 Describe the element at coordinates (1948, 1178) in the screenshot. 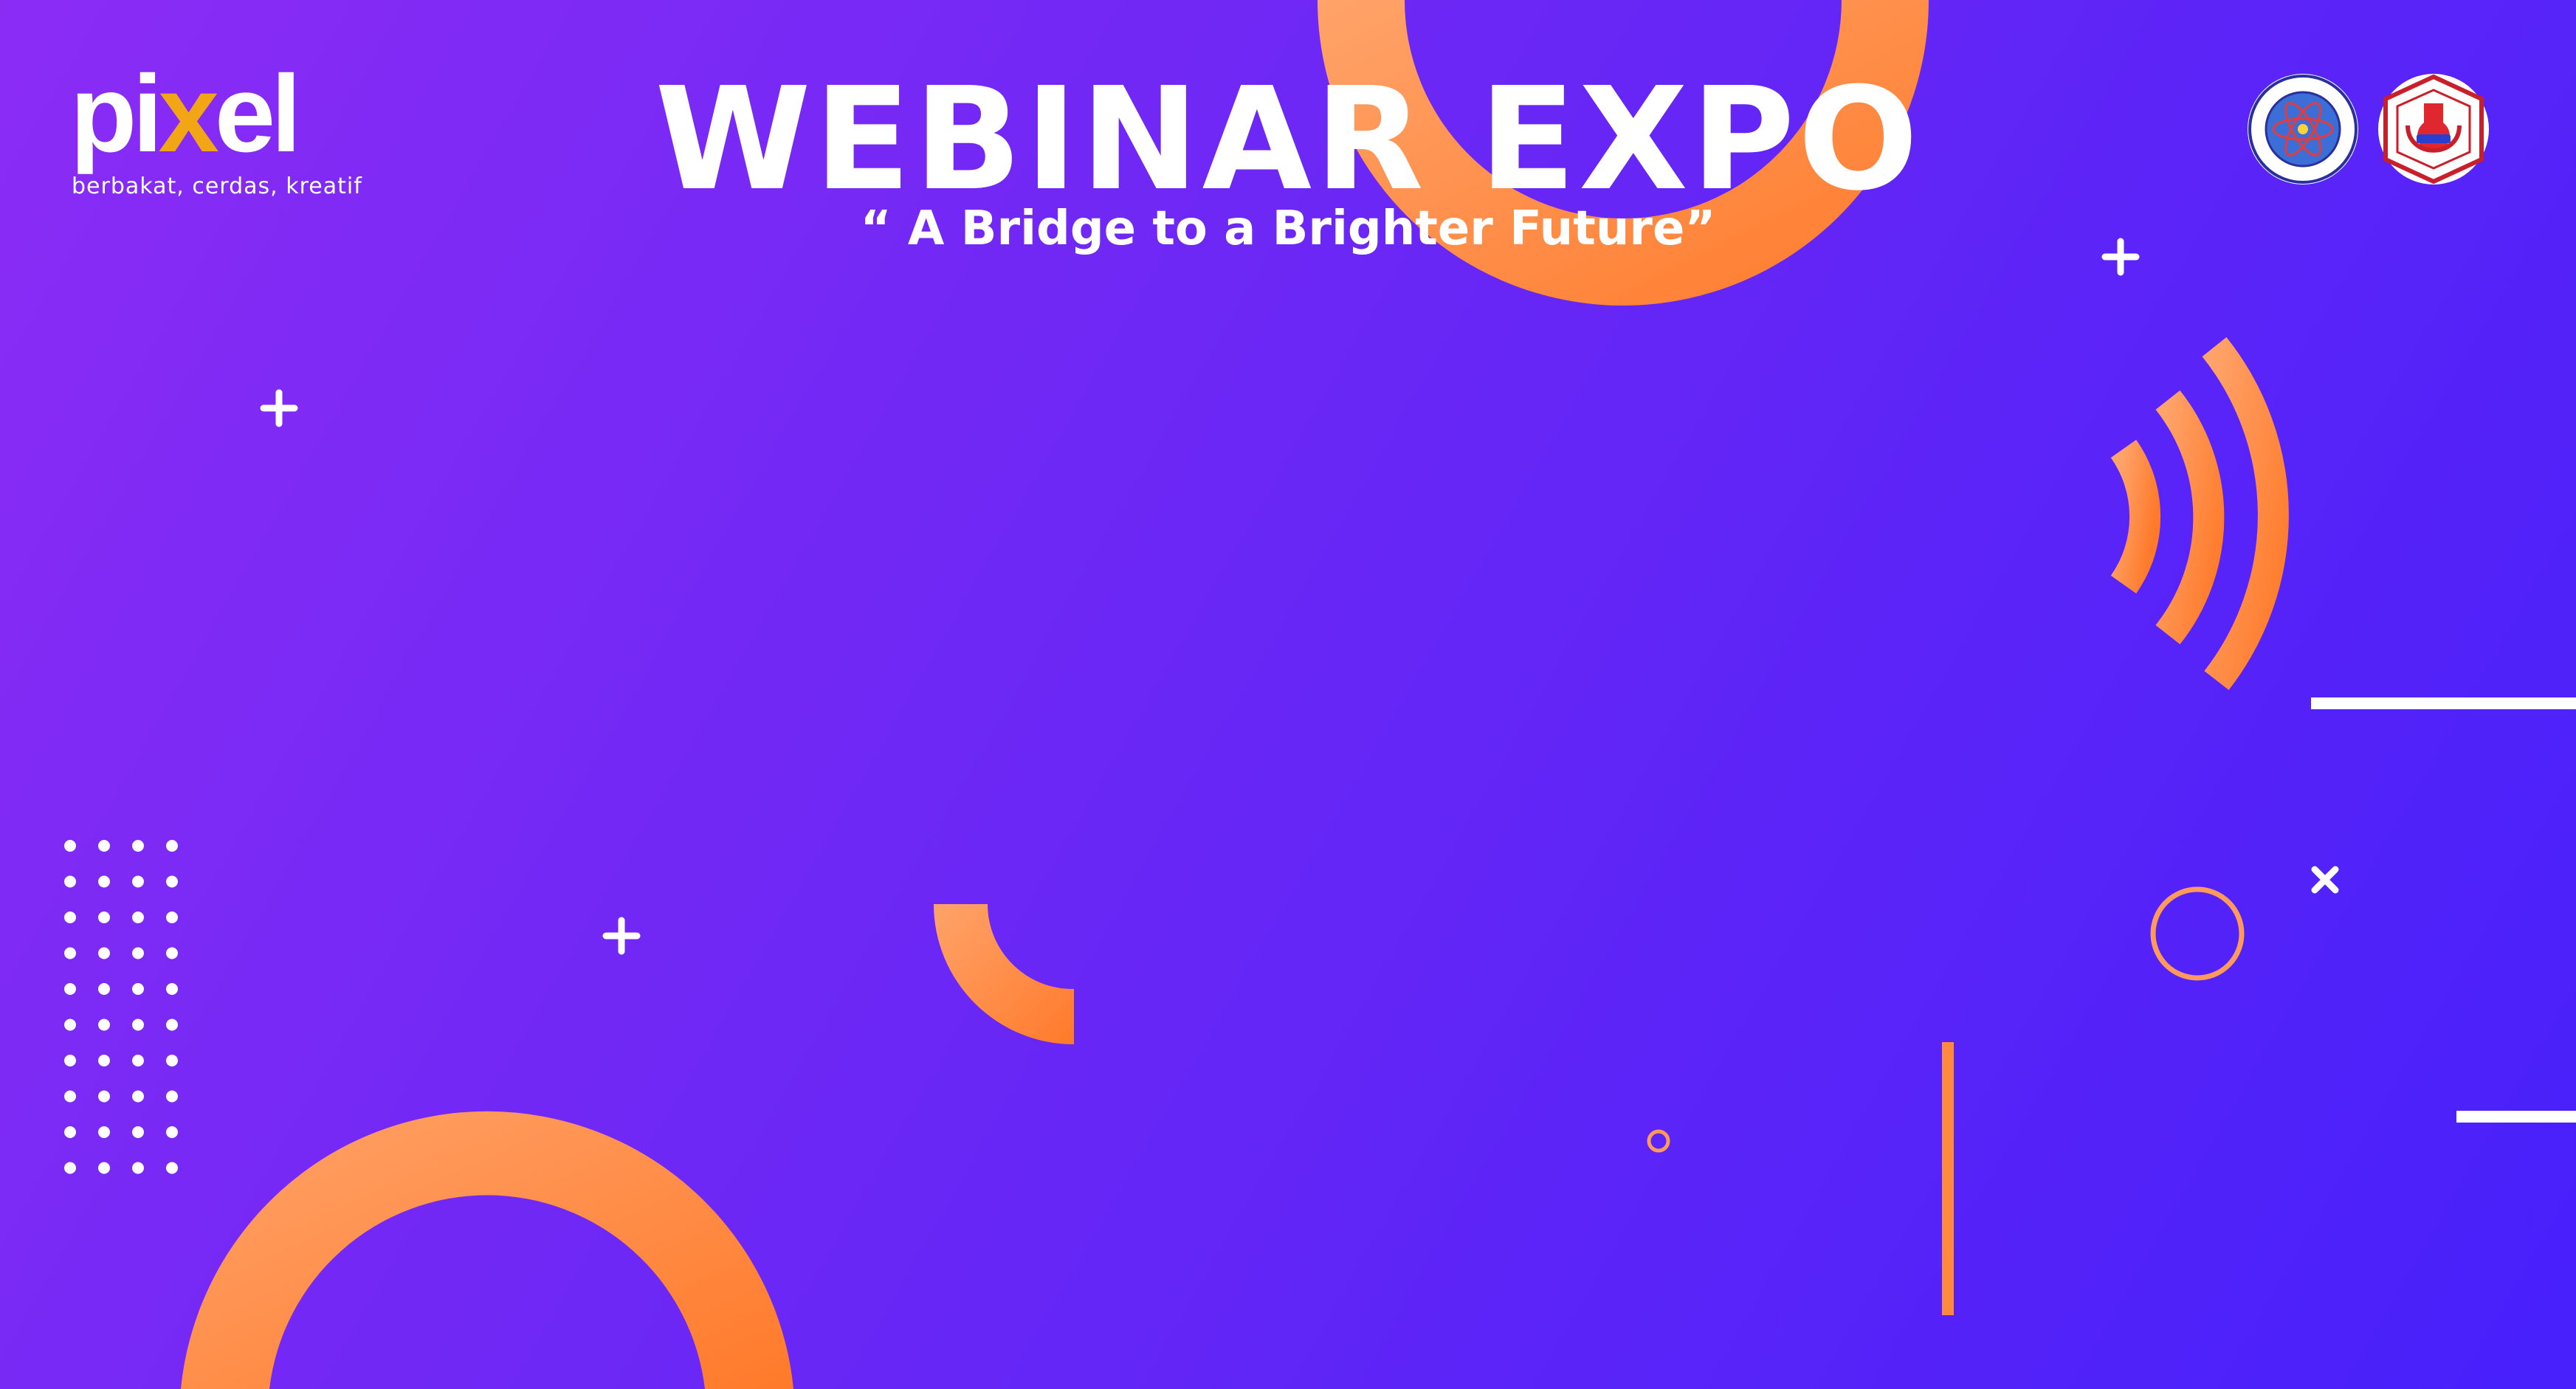

I see `vertical-line-shape` at that location.